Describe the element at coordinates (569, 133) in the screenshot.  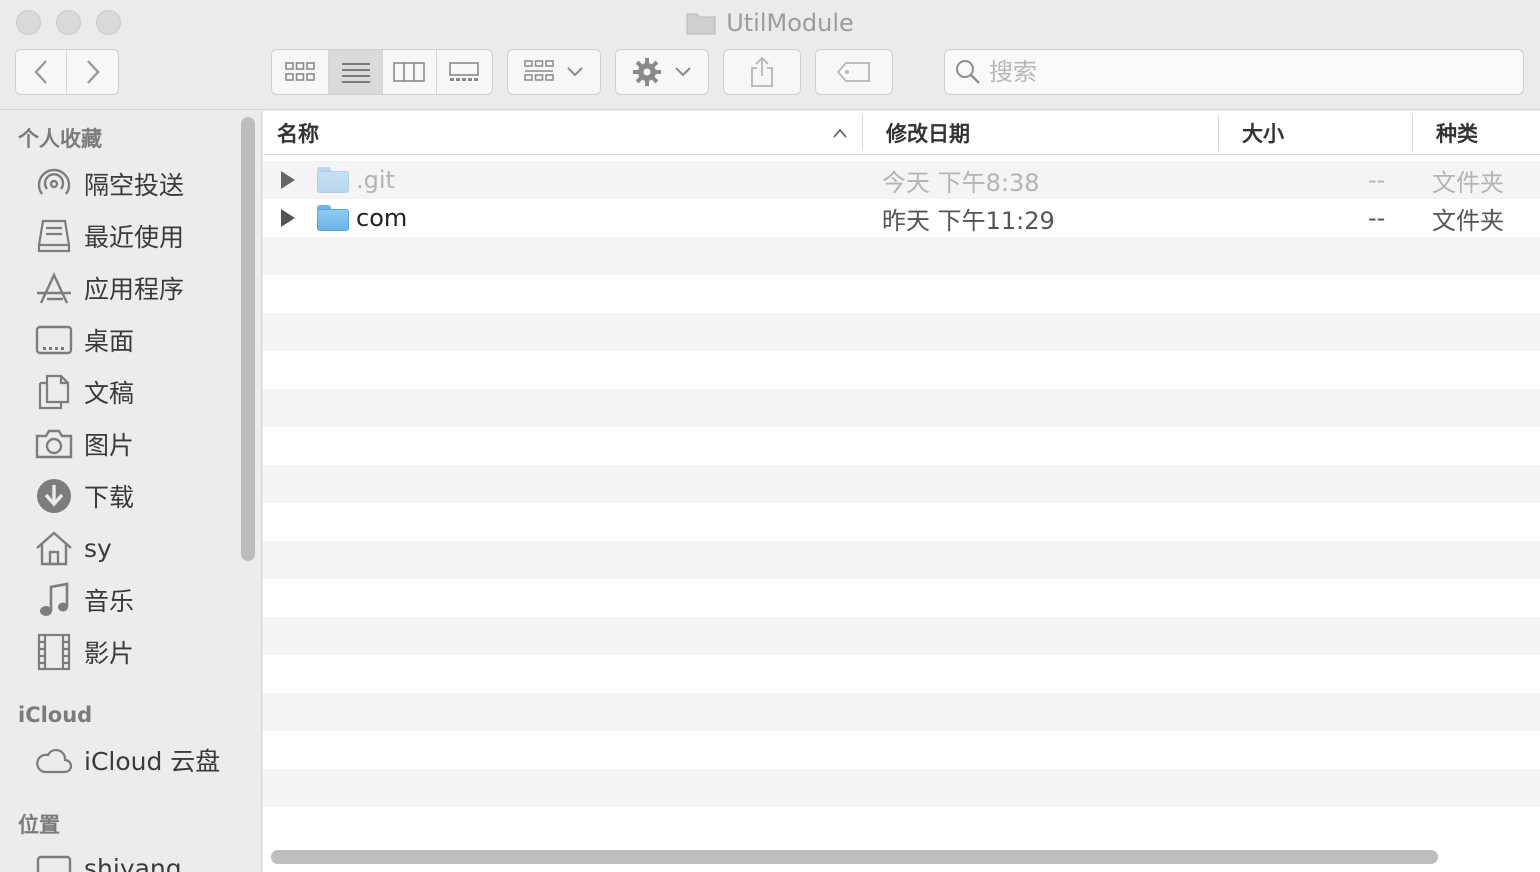
I see `column-header-name: 名称` at that location.